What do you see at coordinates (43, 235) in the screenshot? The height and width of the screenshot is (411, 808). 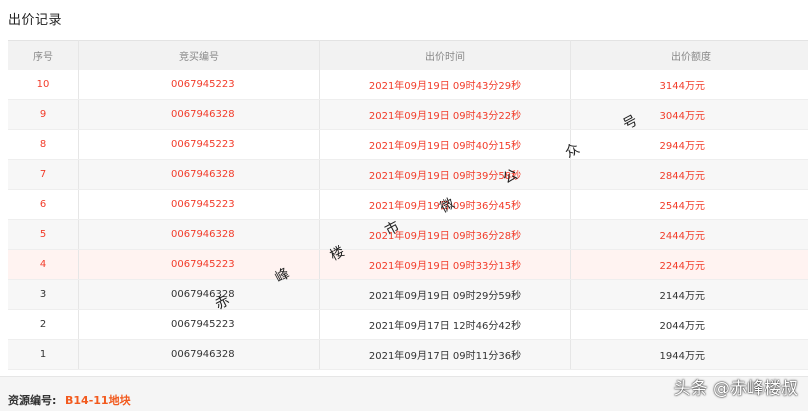 I see `cell-serial: 5` at bounding box center [43, 235].